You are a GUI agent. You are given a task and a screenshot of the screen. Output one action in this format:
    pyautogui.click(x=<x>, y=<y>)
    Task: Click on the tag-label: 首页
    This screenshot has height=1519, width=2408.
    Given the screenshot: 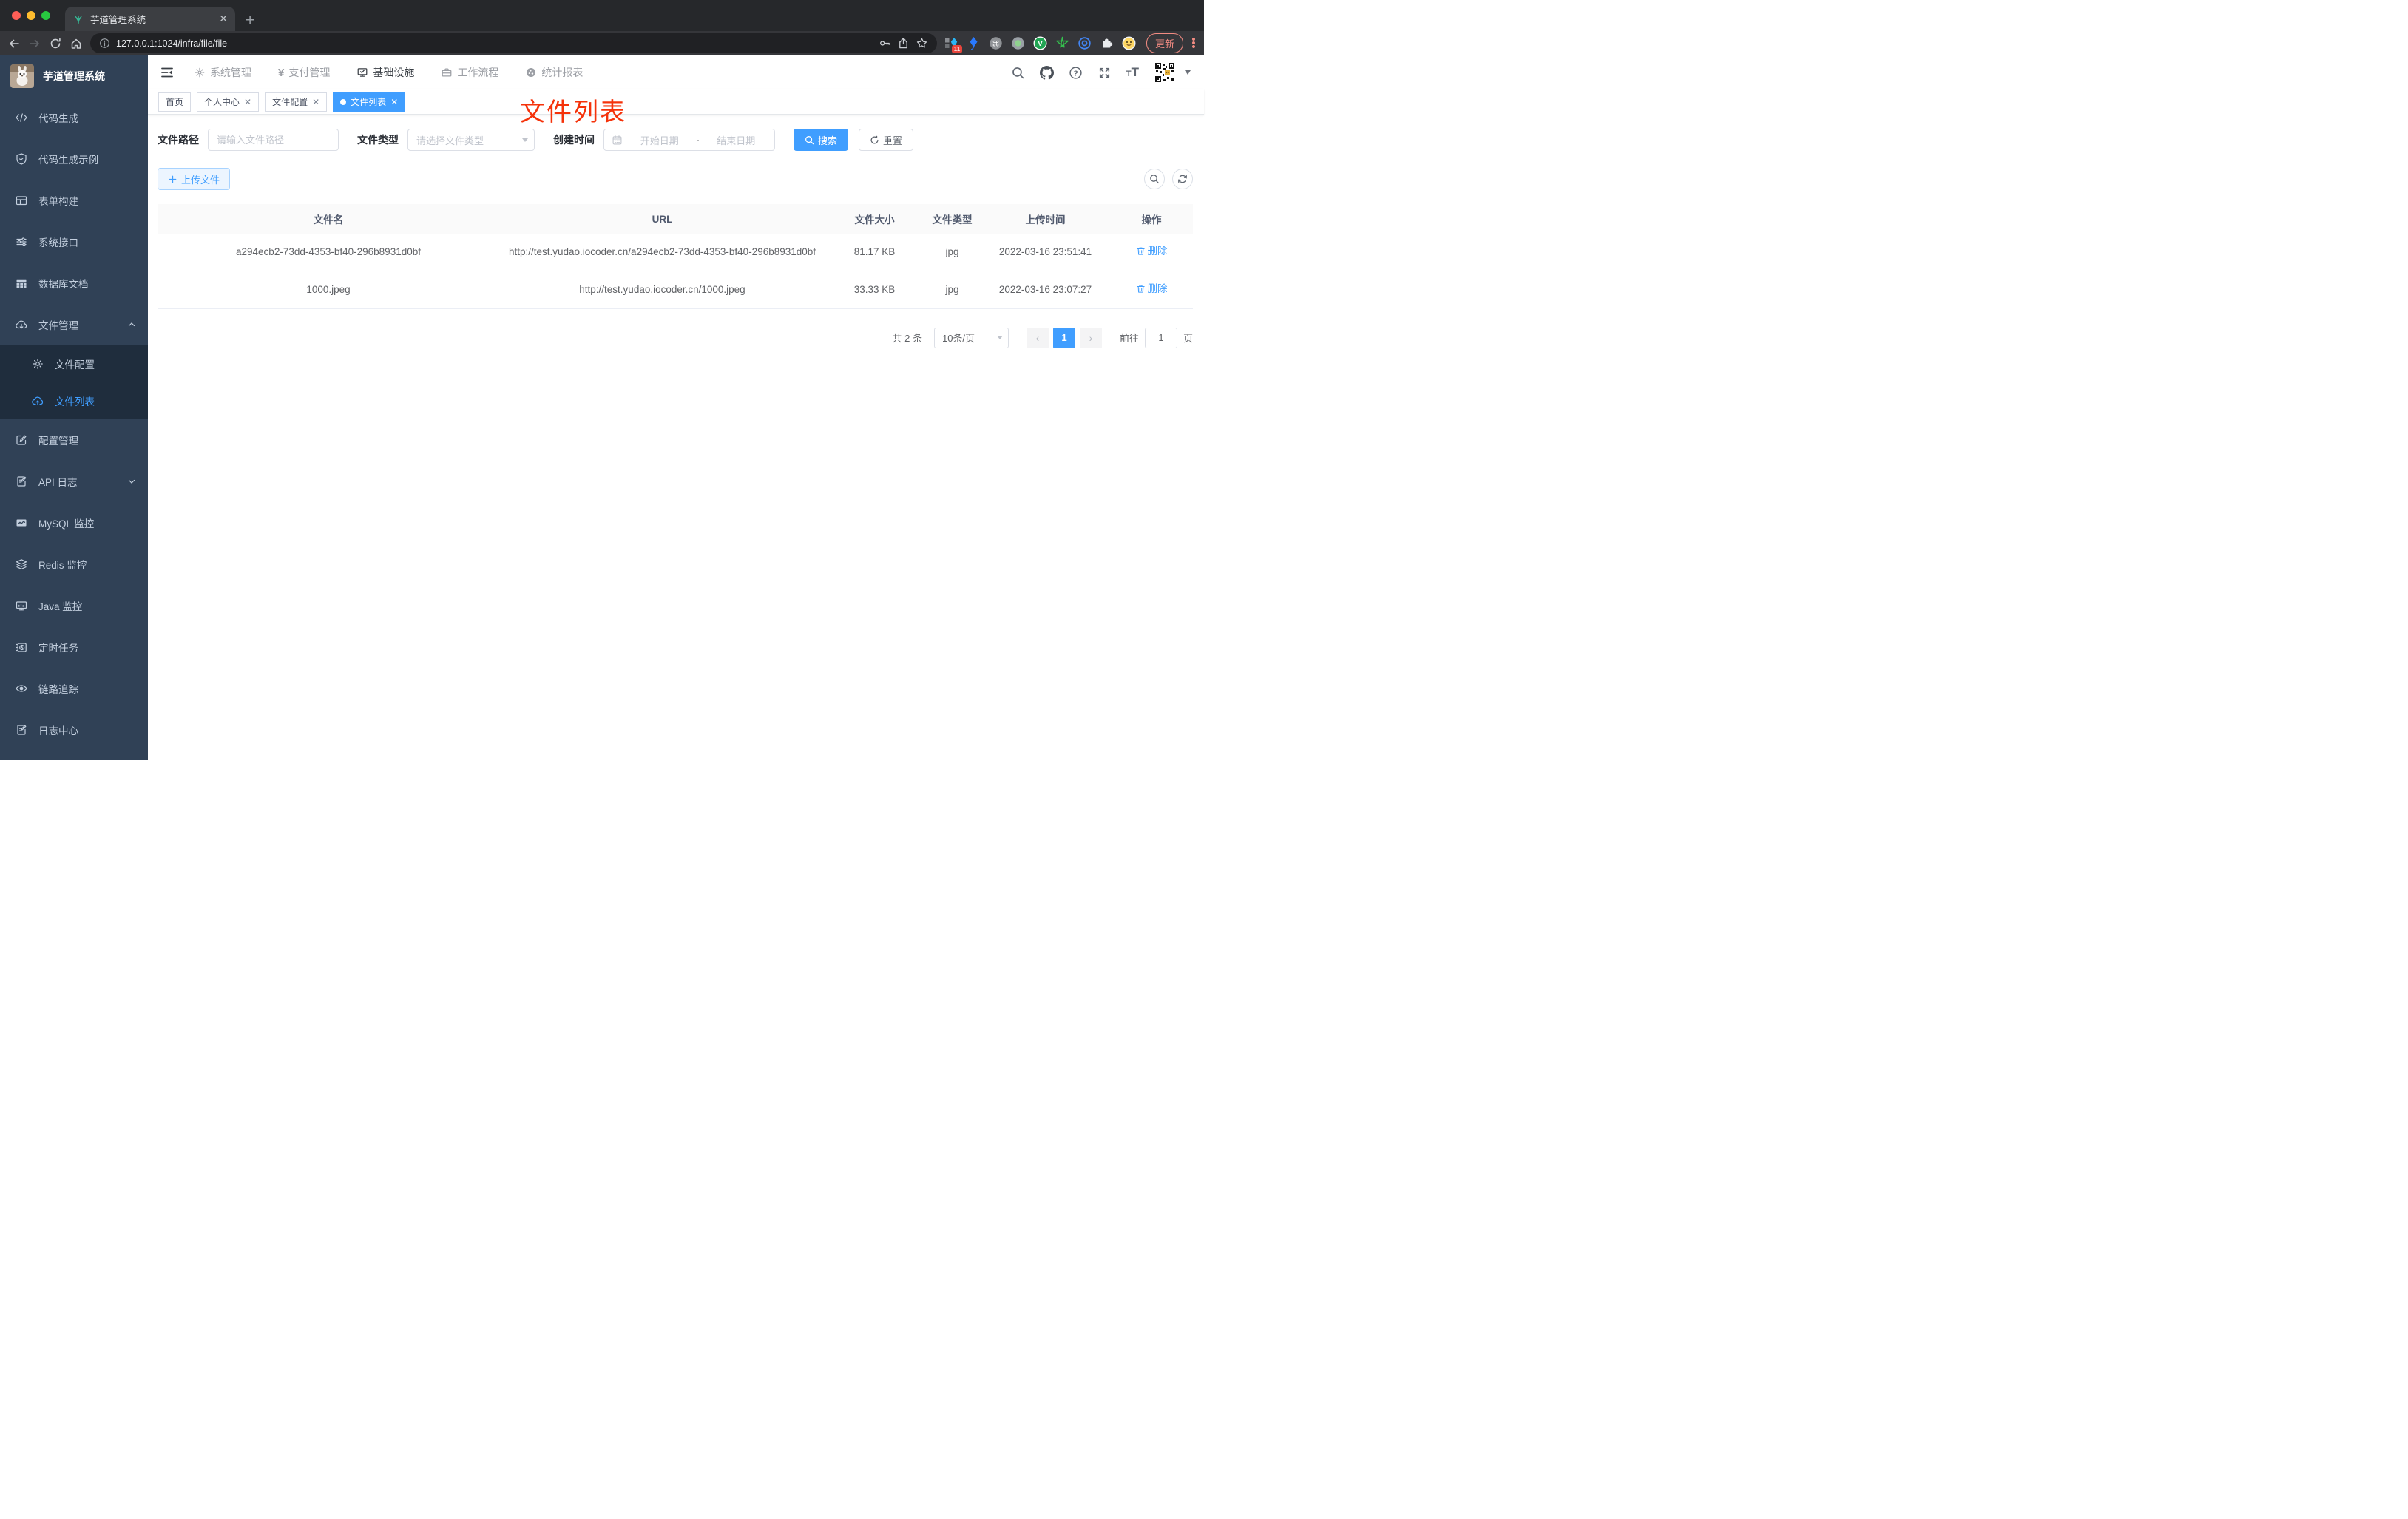 What is the action you would take?
    pyautogui.click(x=175, y=102)
    